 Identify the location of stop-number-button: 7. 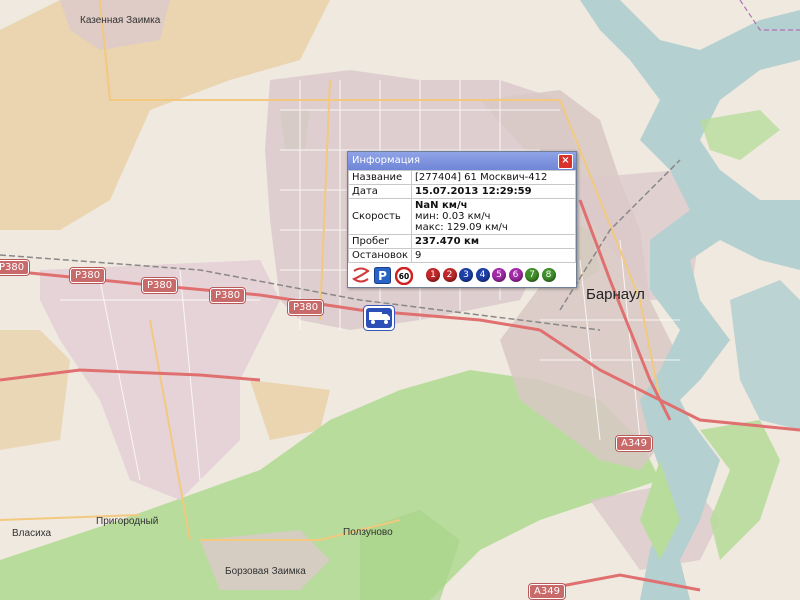
(532, 275).